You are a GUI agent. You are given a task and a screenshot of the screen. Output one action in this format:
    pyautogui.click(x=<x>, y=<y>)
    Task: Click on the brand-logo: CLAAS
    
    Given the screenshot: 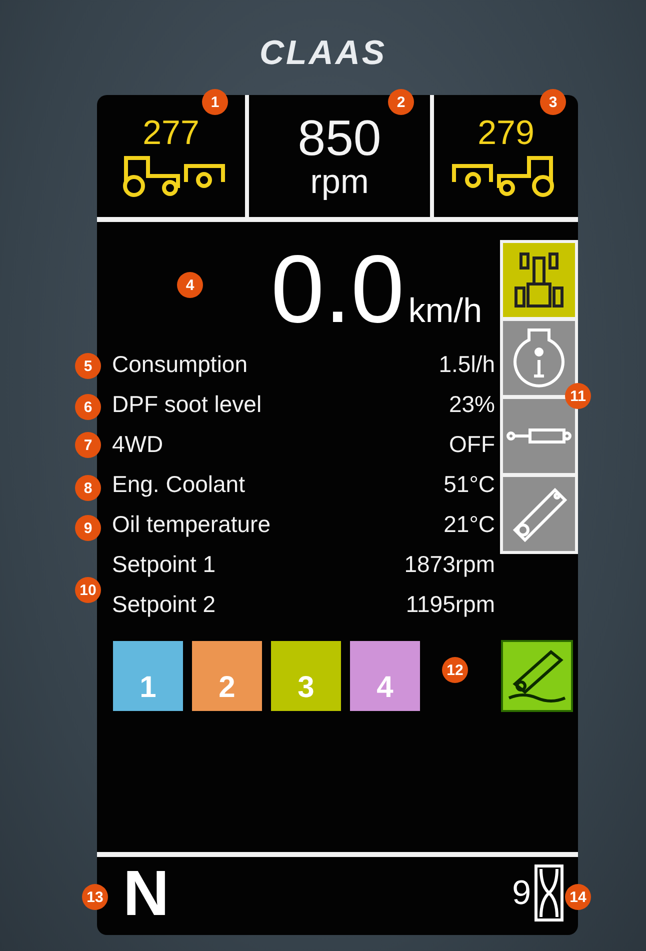 What is the action you would take?
    pyautogui.click(x=323, y=54)
    